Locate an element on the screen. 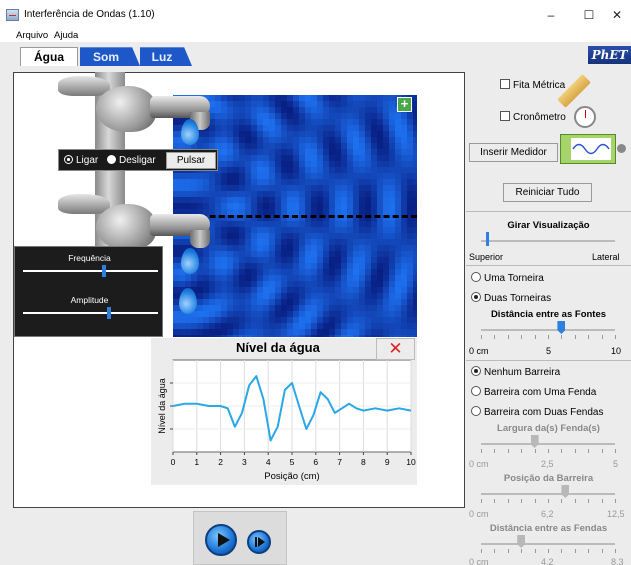 This screenshot has height=565, width=631. slit-width-slider is located at coordinates (548, 444).